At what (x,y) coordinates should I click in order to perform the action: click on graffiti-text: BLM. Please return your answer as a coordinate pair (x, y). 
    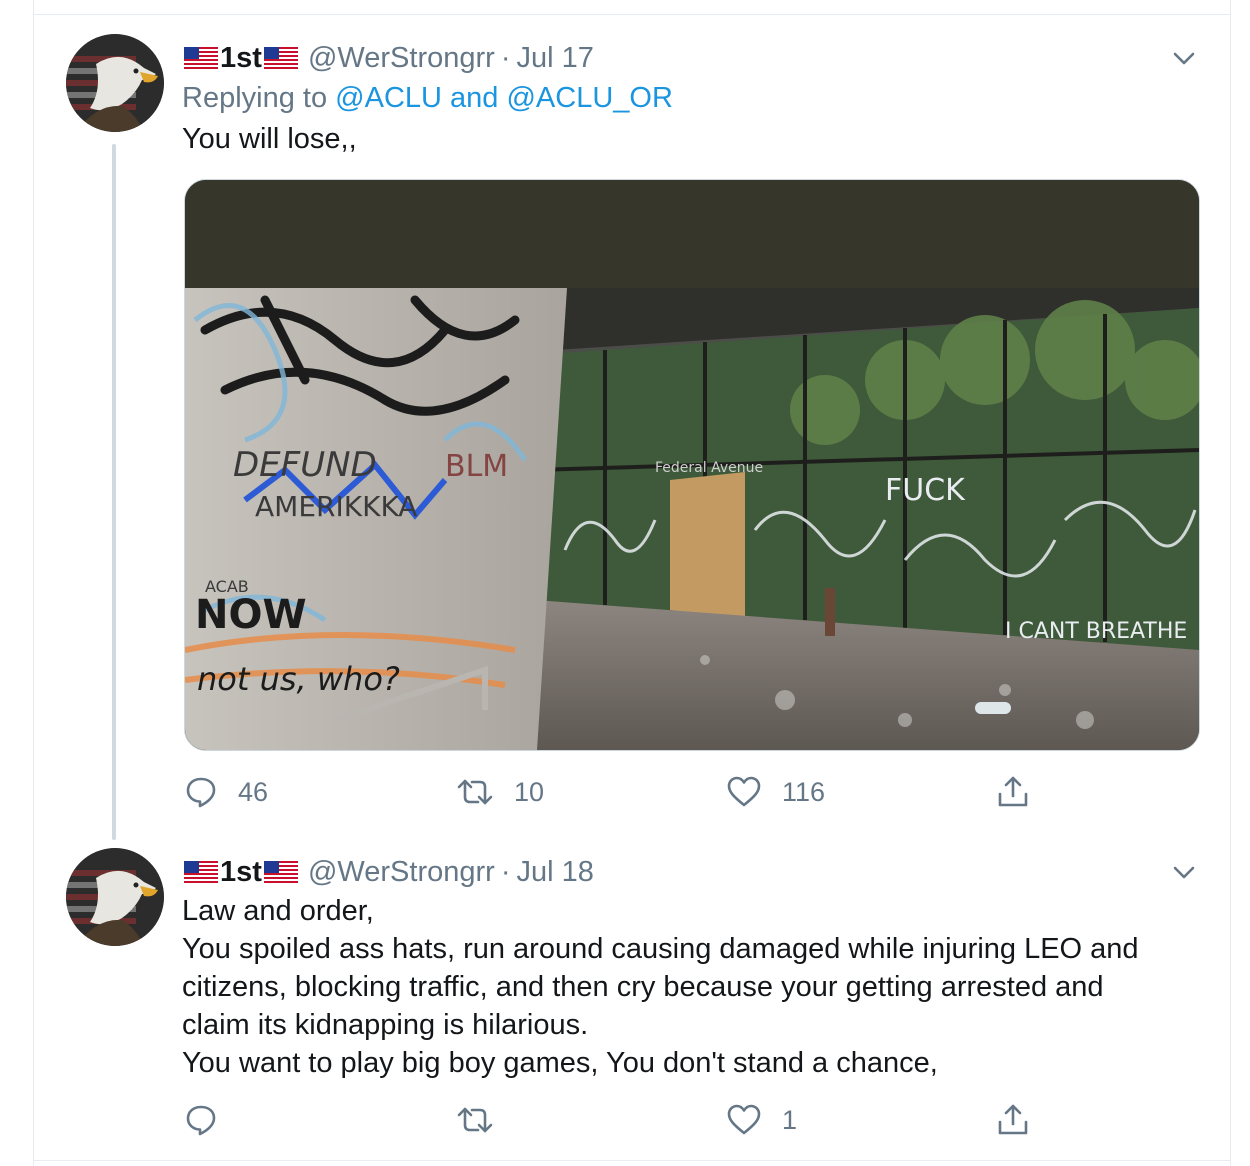
    Looking at the image, I should click on (476, 466).